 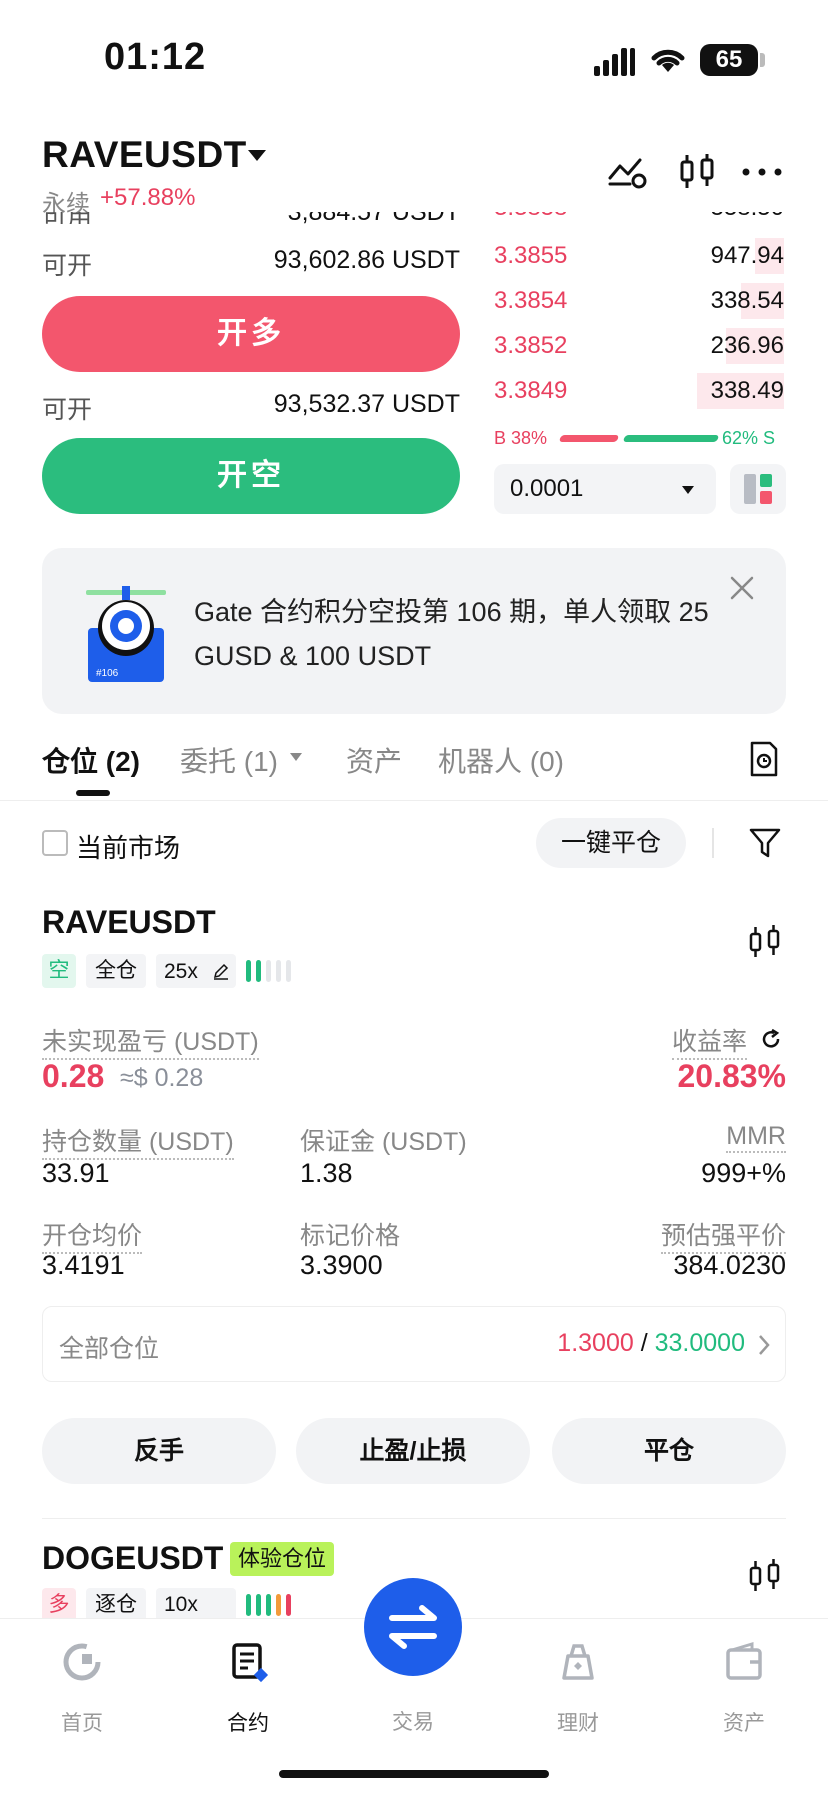 What do you see at coordinates (150, 1041) in the screenshot?
I see `unrealized-pnl-label: 未实现盈亏 (USDT)` at bounding box center [150, 1041].